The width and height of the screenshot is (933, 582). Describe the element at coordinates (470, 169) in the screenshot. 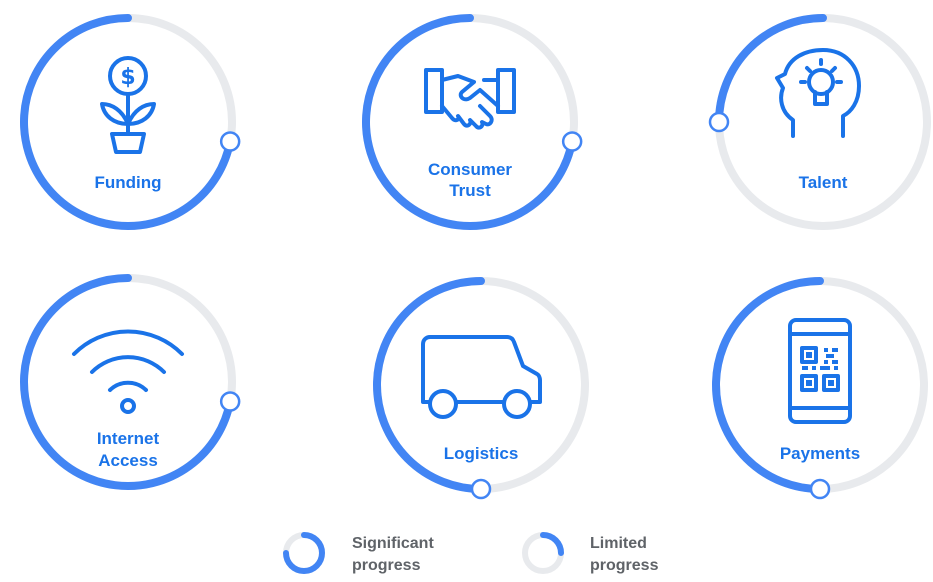

I see `category-label-line1: Consumer` at that location.